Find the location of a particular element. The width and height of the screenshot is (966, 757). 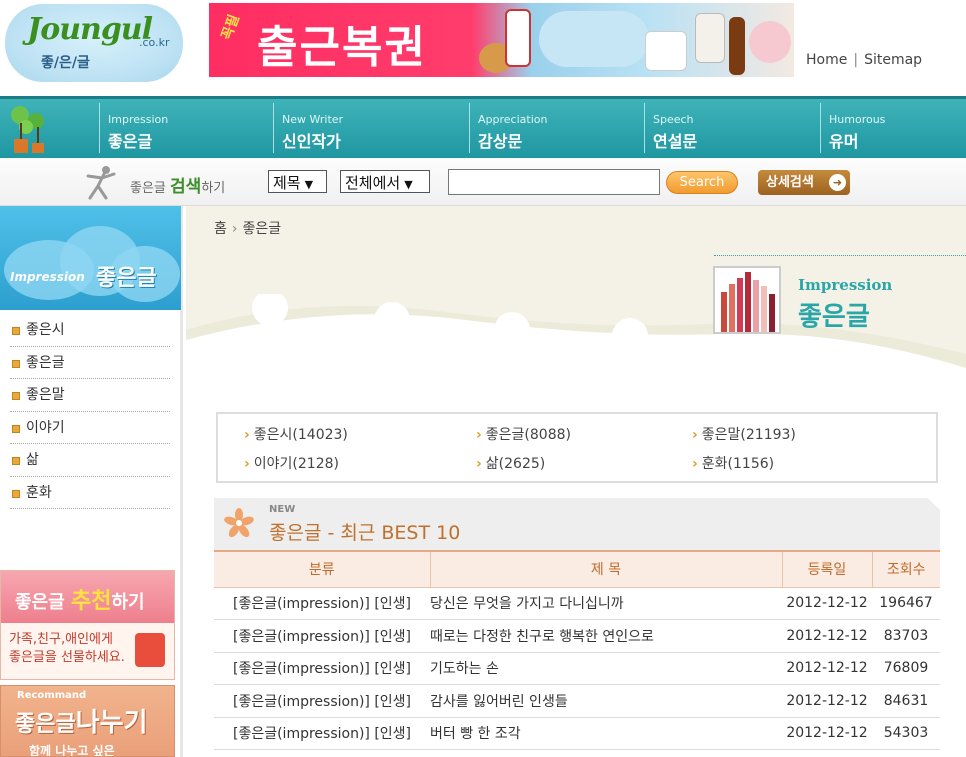

ad-banner: 꼭필 출근복권 is located at coordinates (501, 40).